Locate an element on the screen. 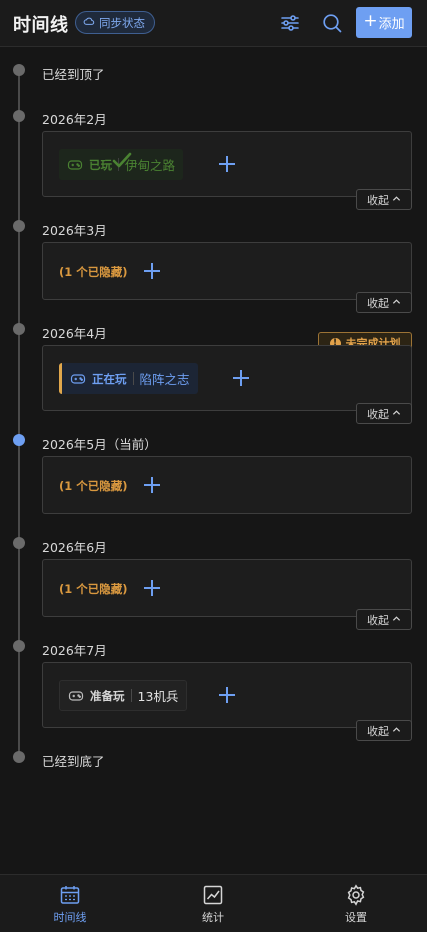  month-label: 2026年7月 is located at coordinates (74, 650).